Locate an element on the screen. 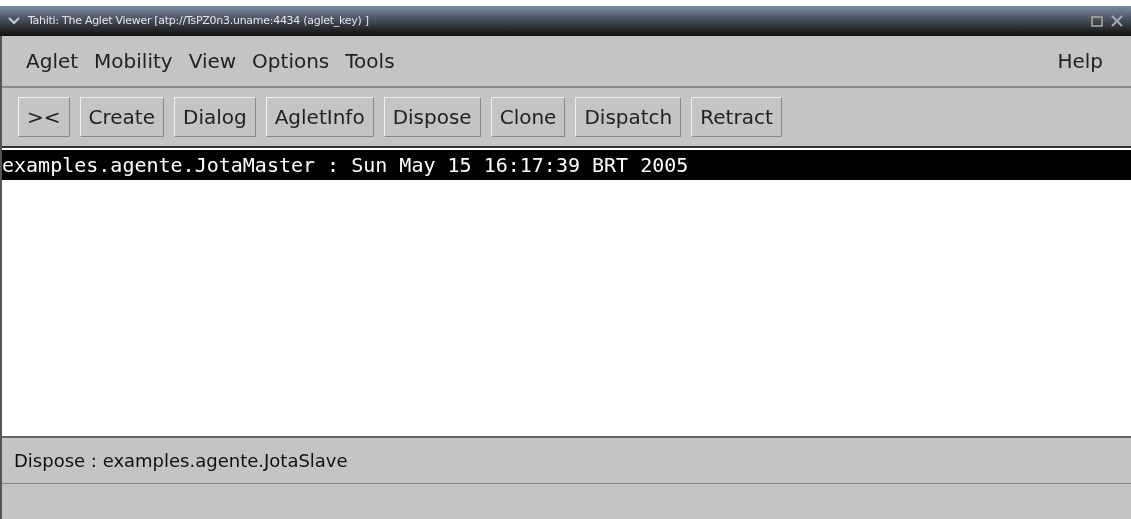  menu-item: Help is located at coordinates (1080, 61).